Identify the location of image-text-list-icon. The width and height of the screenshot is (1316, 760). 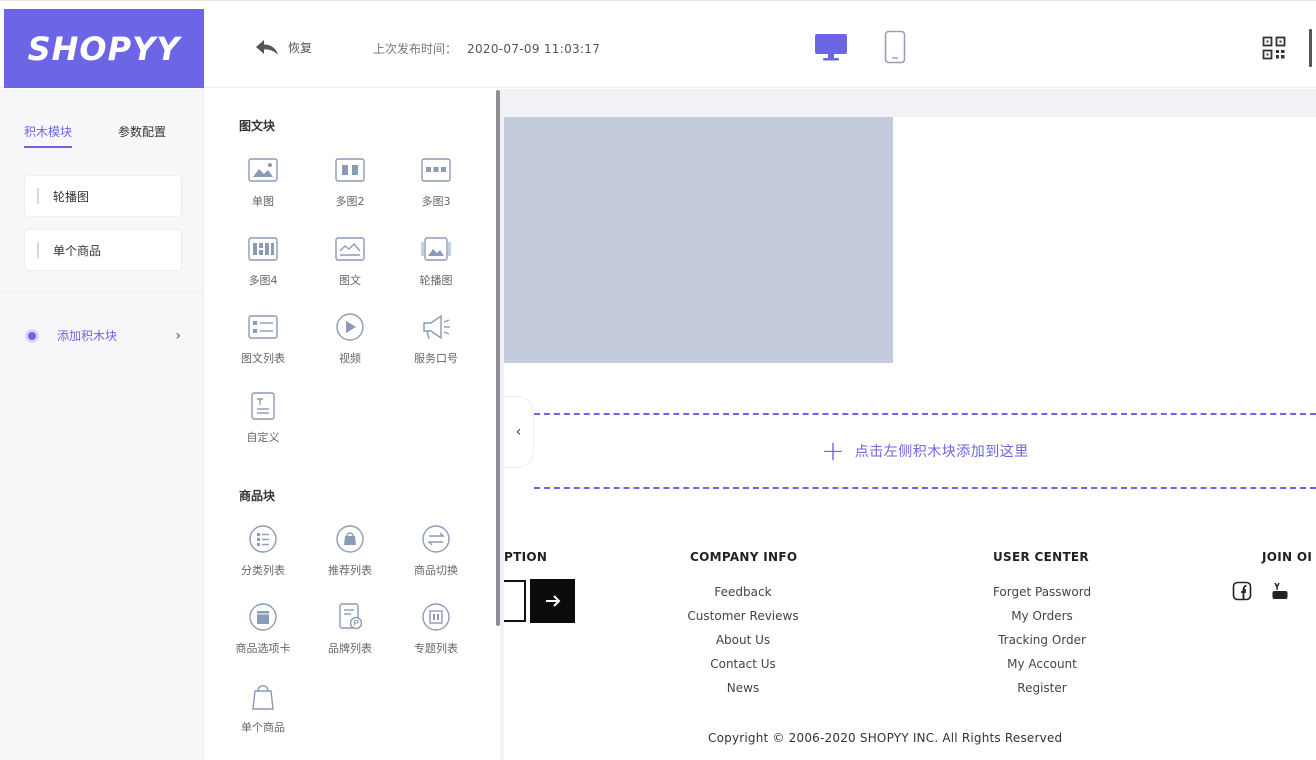
(263, 327).